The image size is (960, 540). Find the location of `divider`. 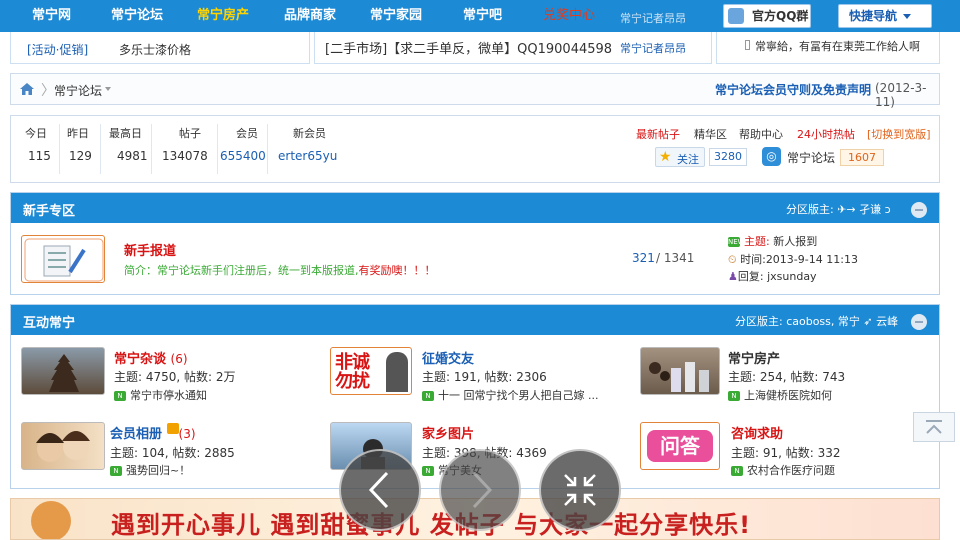

divider is located at coordinates (217, 149).